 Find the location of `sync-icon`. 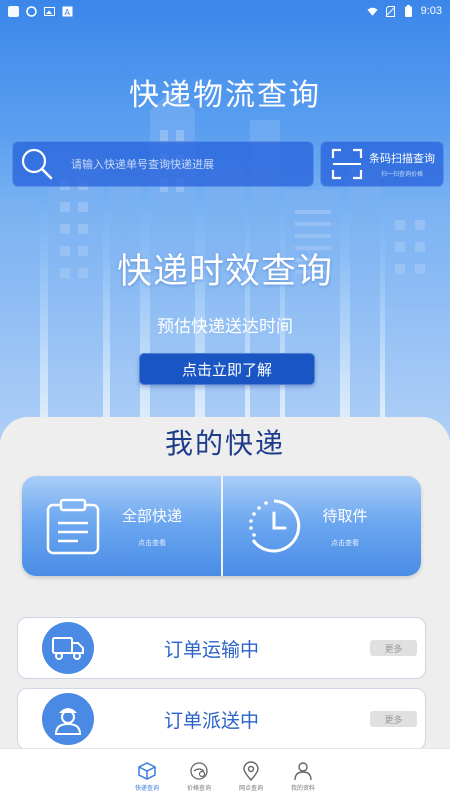

sync-icon is located at coordinates (31, 11).